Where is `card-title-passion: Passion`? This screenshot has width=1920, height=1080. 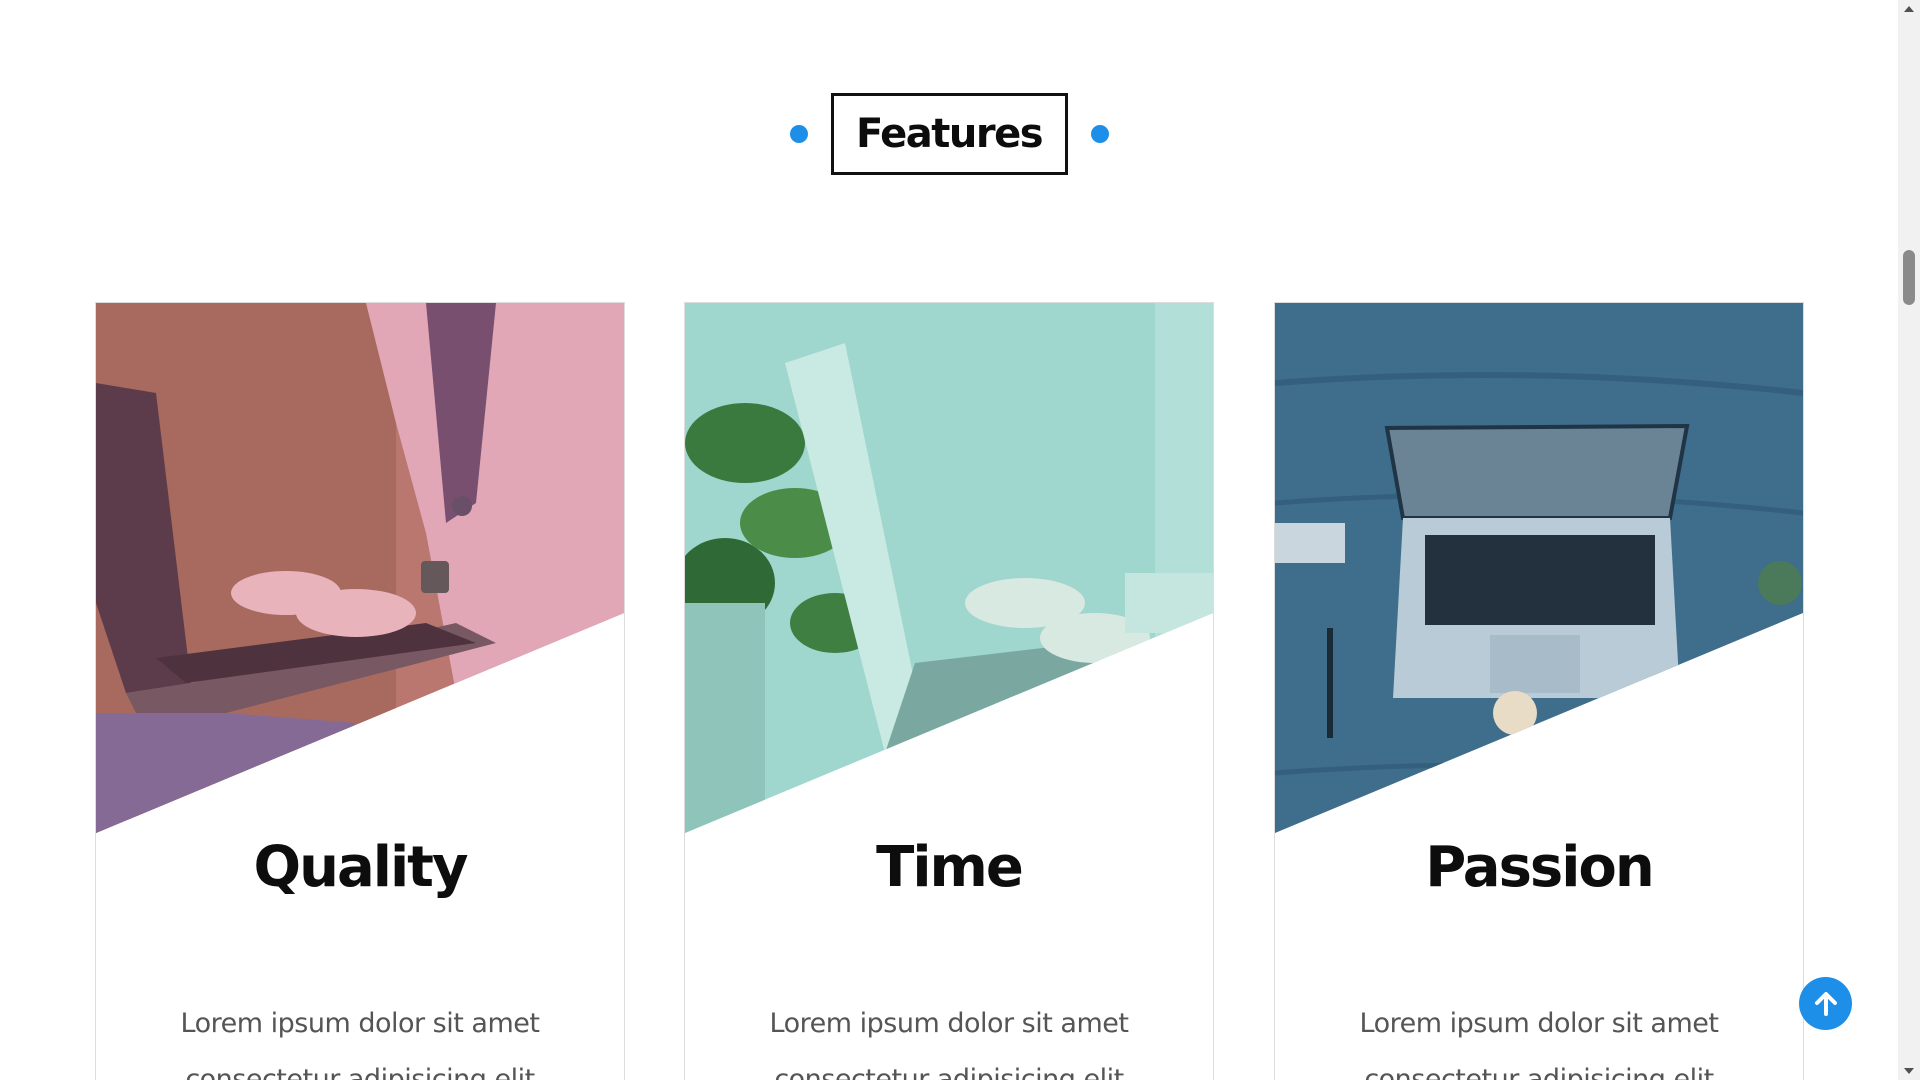
card-title-passion: Passion is located at coordinates (1540, 867).